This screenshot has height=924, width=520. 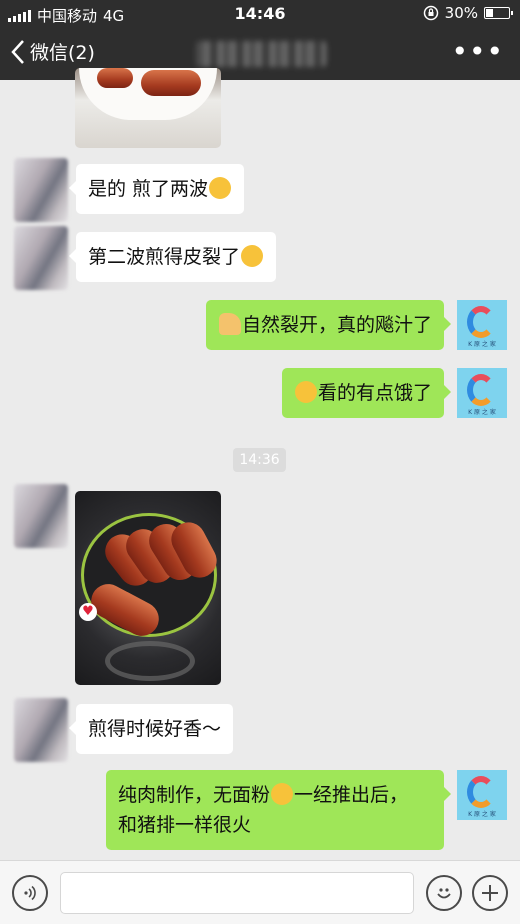 I want to click on message-bubble-sent: 看的有点饿了, so click(x=366, y=393).